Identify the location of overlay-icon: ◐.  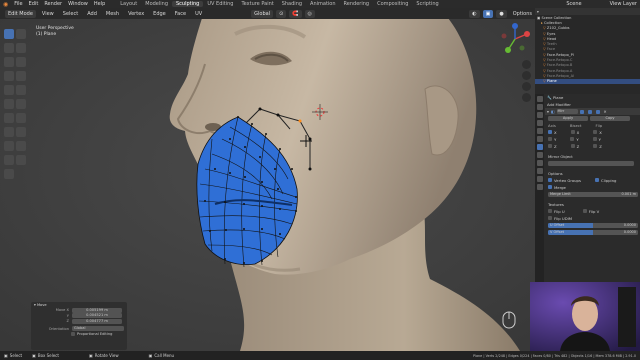
(474, 13).